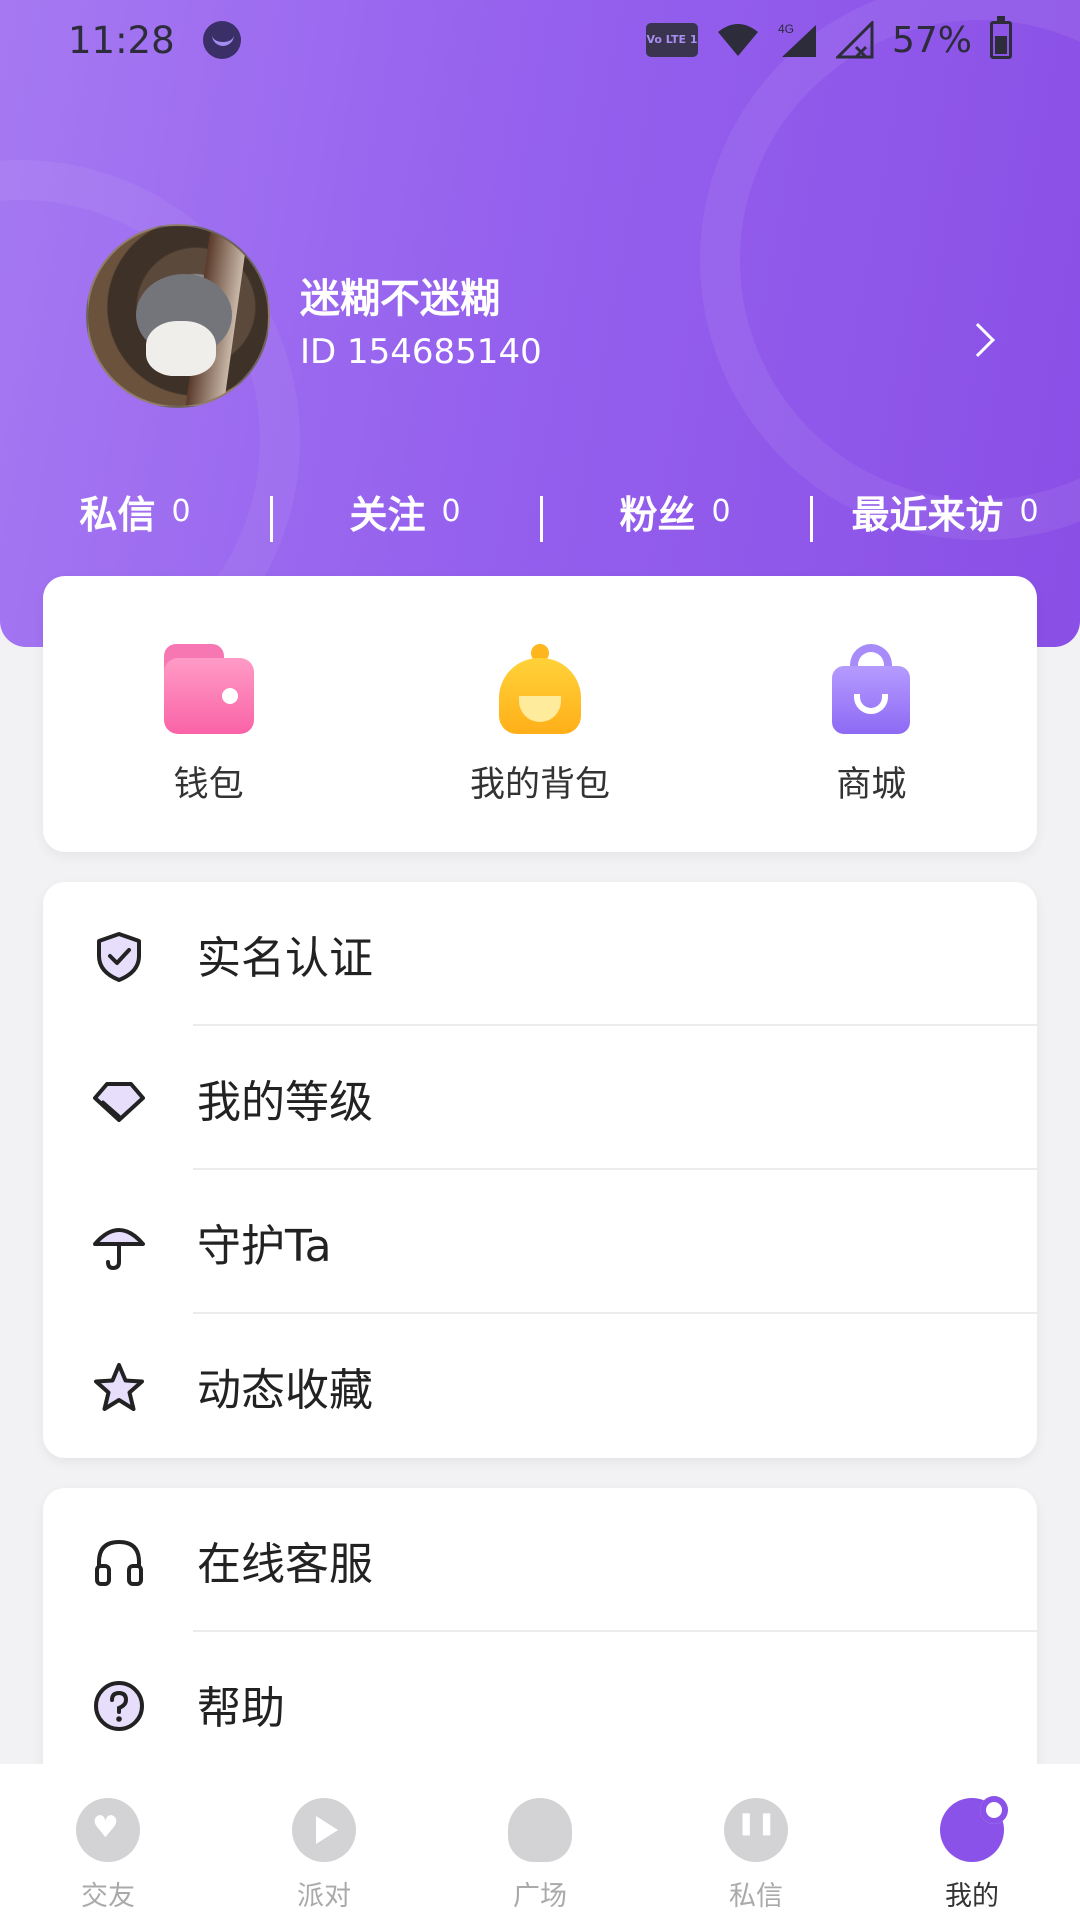 The width and height of the screenshot is (1080, 1920). Describe the element at coordinates (540, 954) in the screenshot. I see `menu-item-real-name-verification: 实名认证` at that location.